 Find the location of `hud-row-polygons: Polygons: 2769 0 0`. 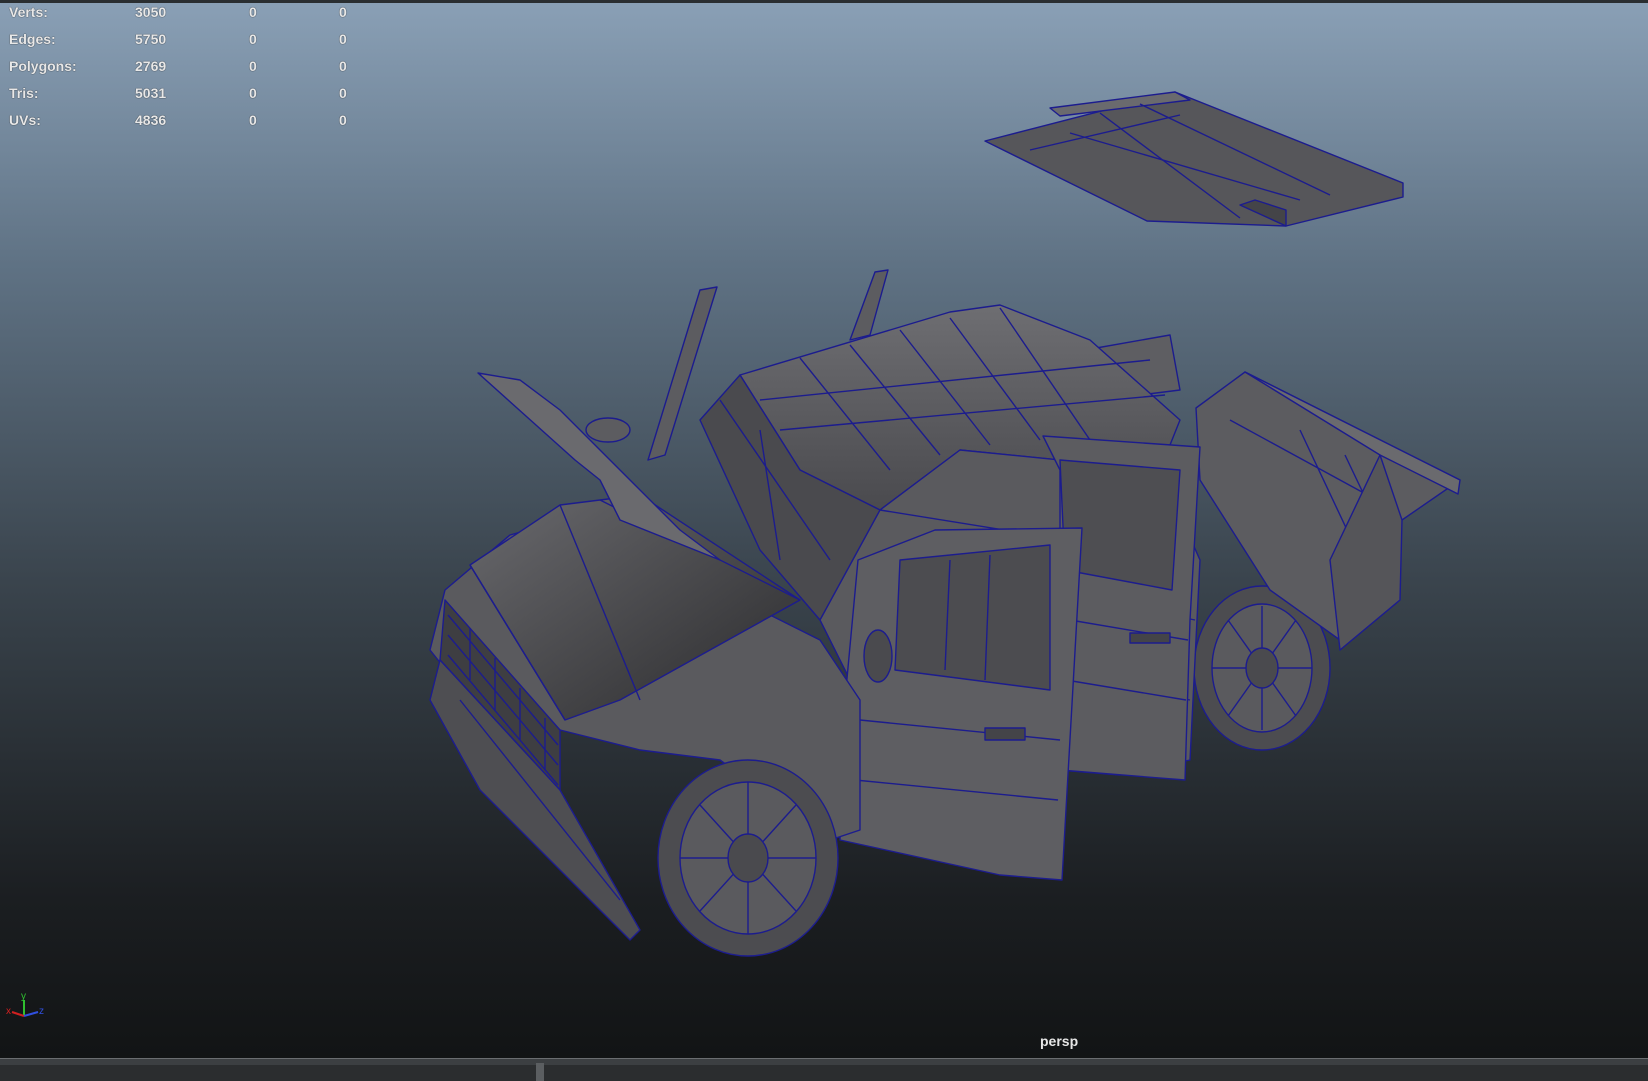

hud-row-polygons: Polygons: 2769 0 0 is located at coordinates (180, 67).